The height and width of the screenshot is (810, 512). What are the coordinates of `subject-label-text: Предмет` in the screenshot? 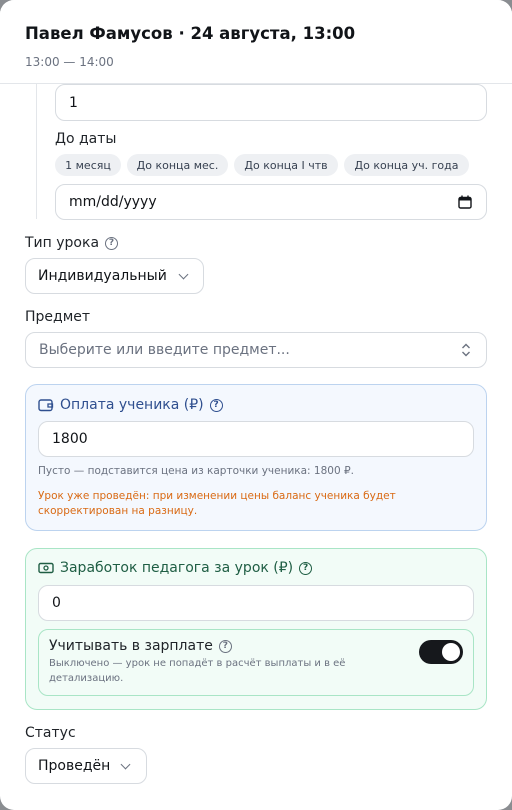 It's located at (58, 317).